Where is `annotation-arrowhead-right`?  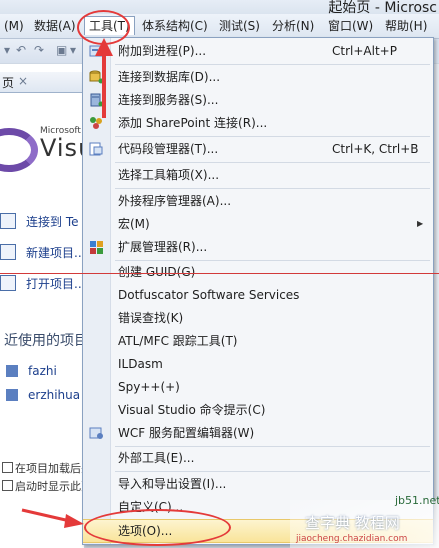
annotation-arrowhead-right is located at coordinates (74, 521).